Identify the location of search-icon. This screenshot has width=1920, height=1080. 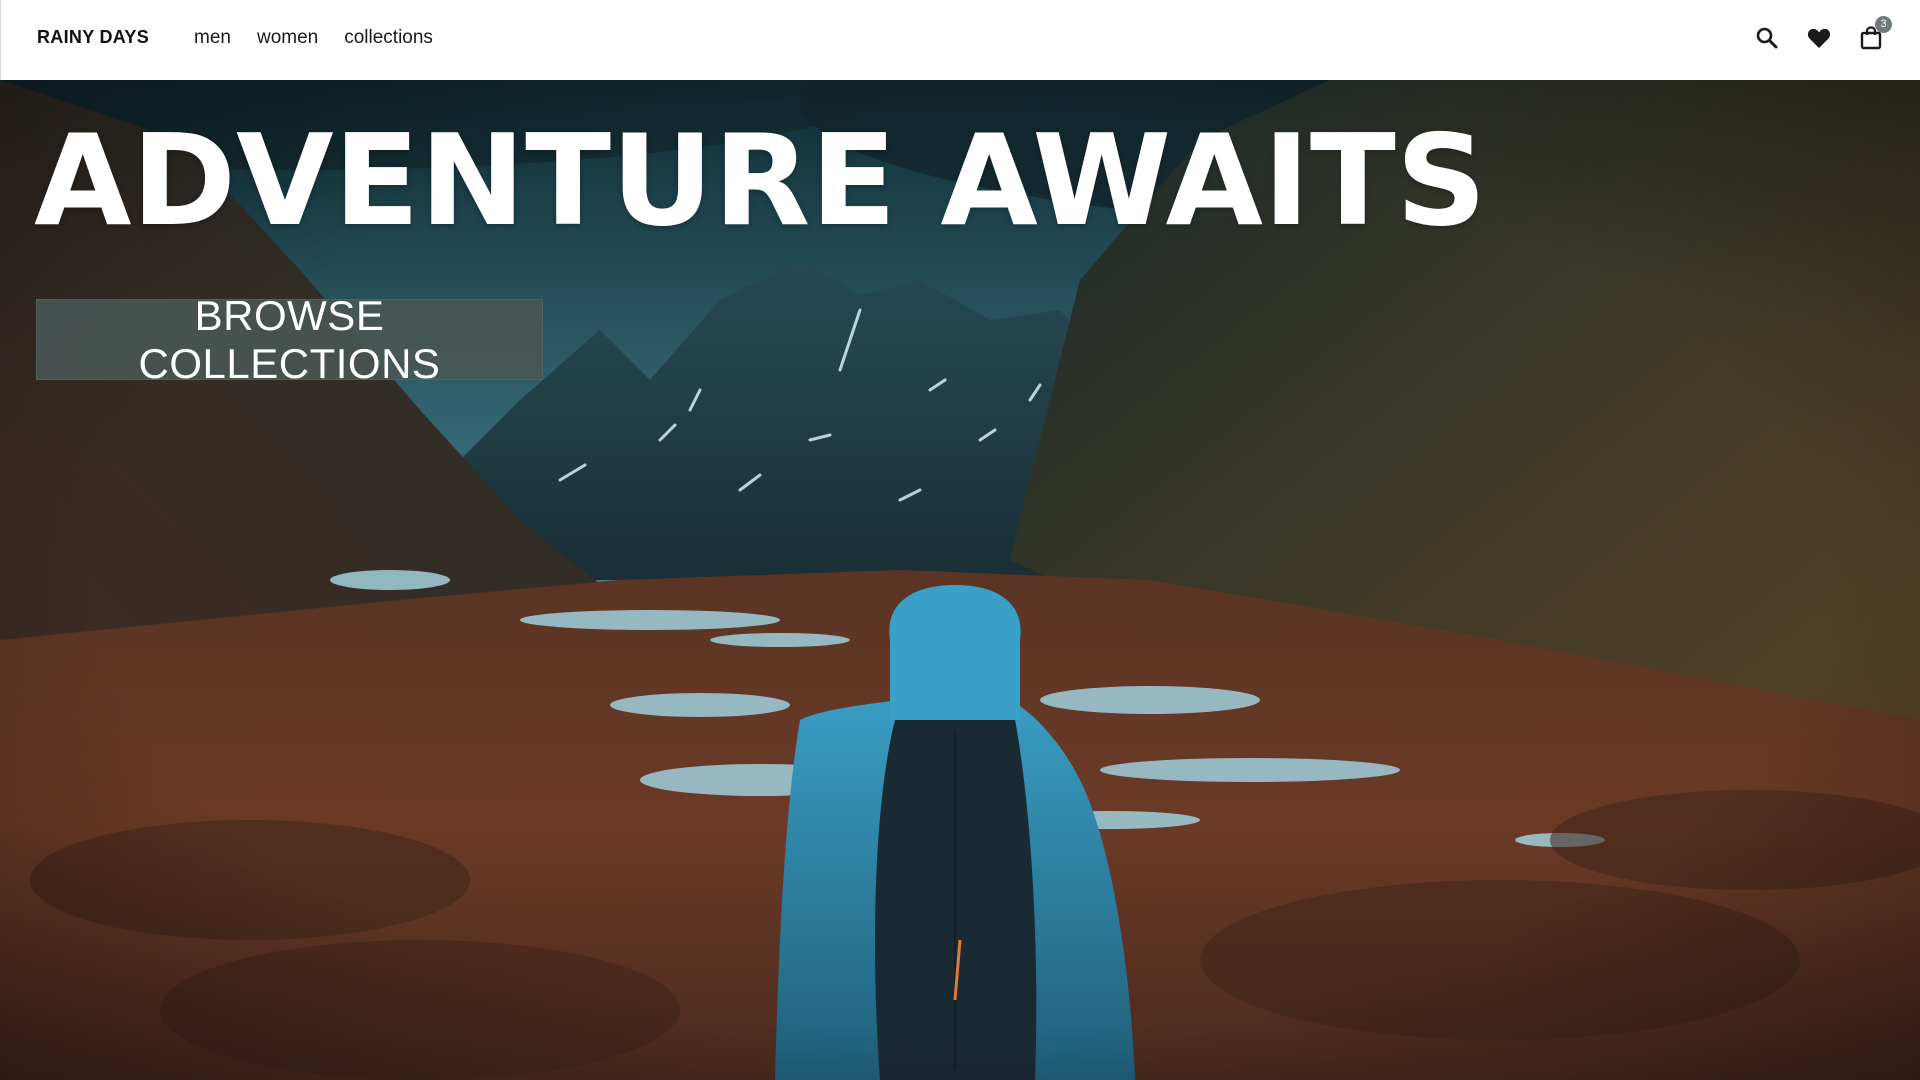
(1767, 38).